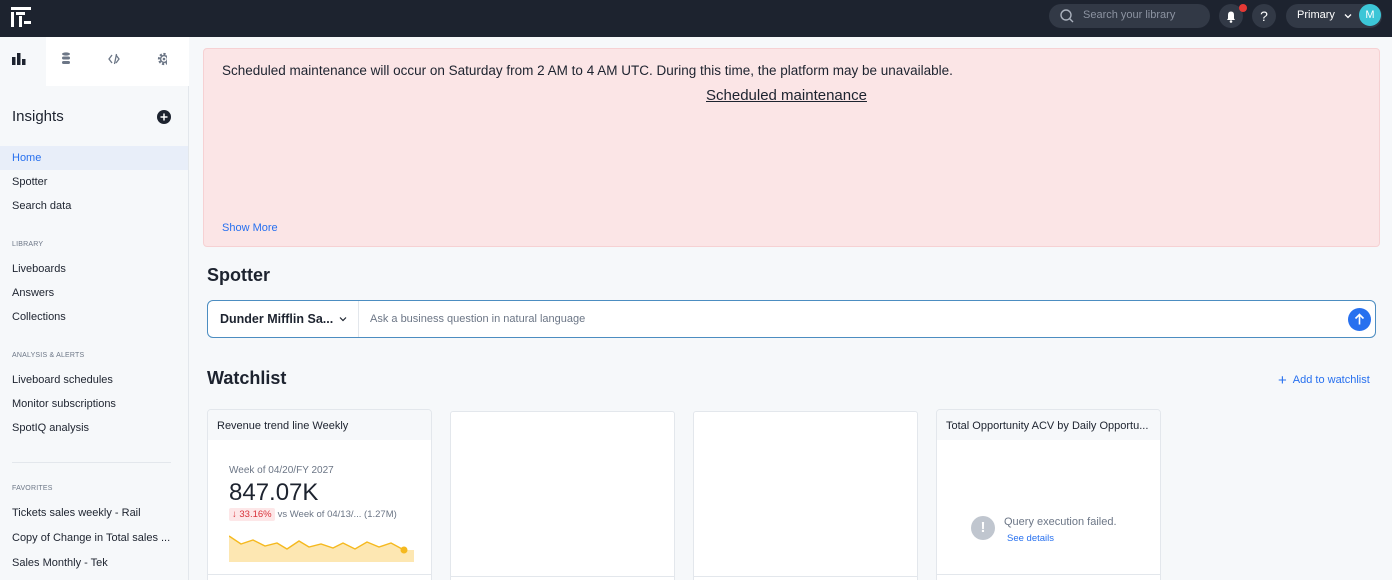  What do you see at coordinates (28, 244) in the screenshot?
I see `library-heading: LIBRARY` at bounding box center [28, 244].